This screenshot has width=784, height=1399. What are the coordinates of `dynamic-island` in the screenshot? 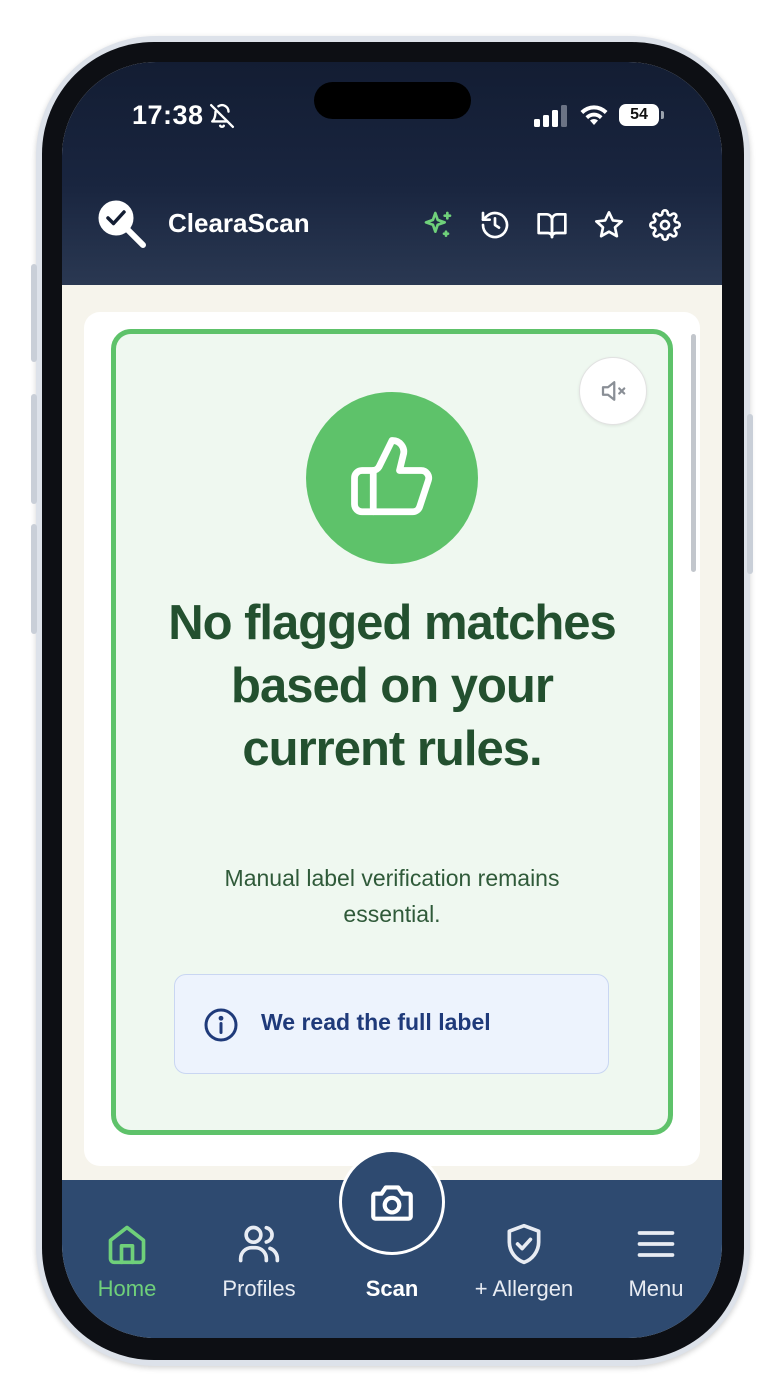 It's located at (392, 100).